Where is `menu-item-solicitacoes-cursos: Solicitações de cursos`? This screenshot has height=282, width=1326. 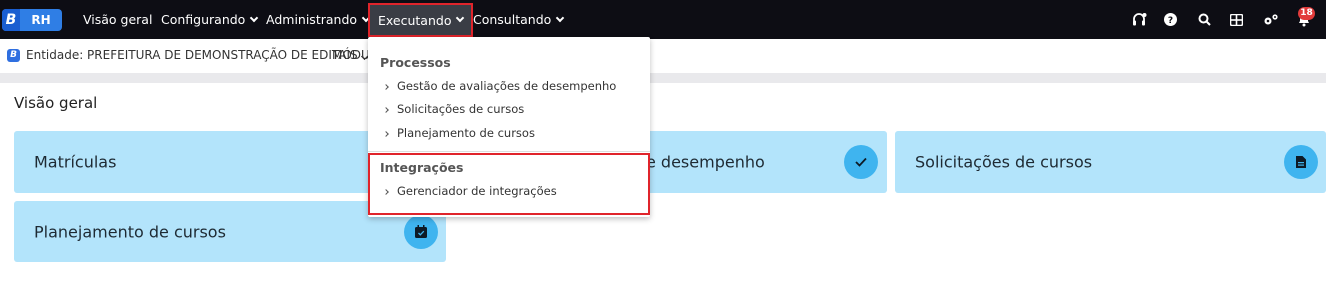
menu-item-solicitacoes-cursos: Solicitações de cursos is located at coordinates (454, 109).